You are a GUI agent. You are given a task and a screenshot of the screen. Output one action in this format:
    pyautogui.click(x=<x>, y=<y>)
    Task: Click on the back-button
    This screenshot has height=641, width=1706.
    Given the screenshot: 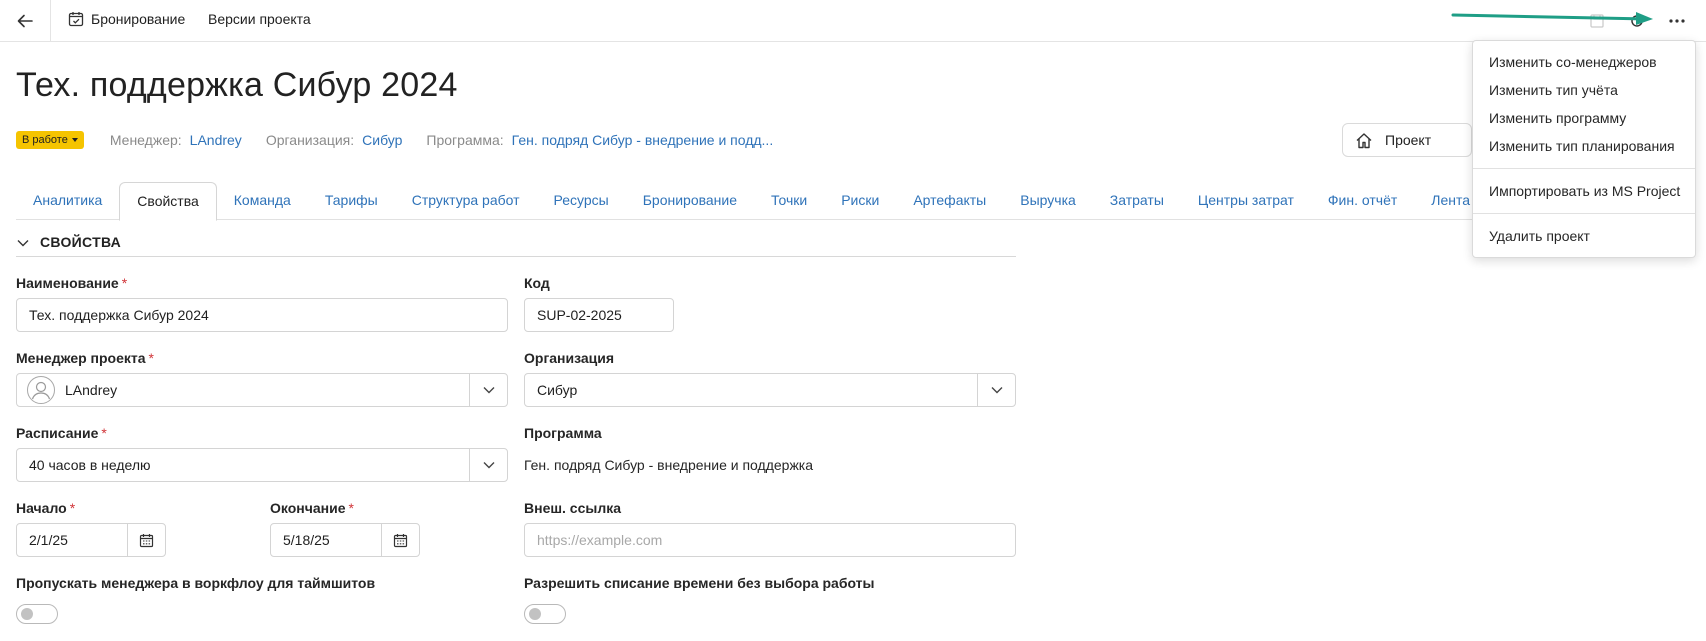 What is the action you would take?
    pyautogui.click(x=25, y=21)
    